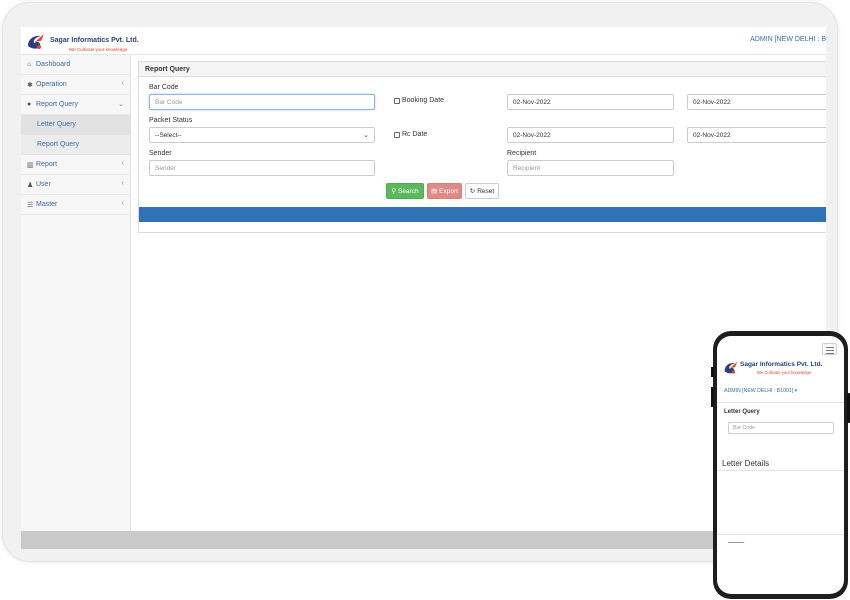 Image resolution: width=850 pixels, height=600 pixels. Describe the element at coordinates (47, 164) in the screenshot. I see `sidebar-item-label: Report` at that location.